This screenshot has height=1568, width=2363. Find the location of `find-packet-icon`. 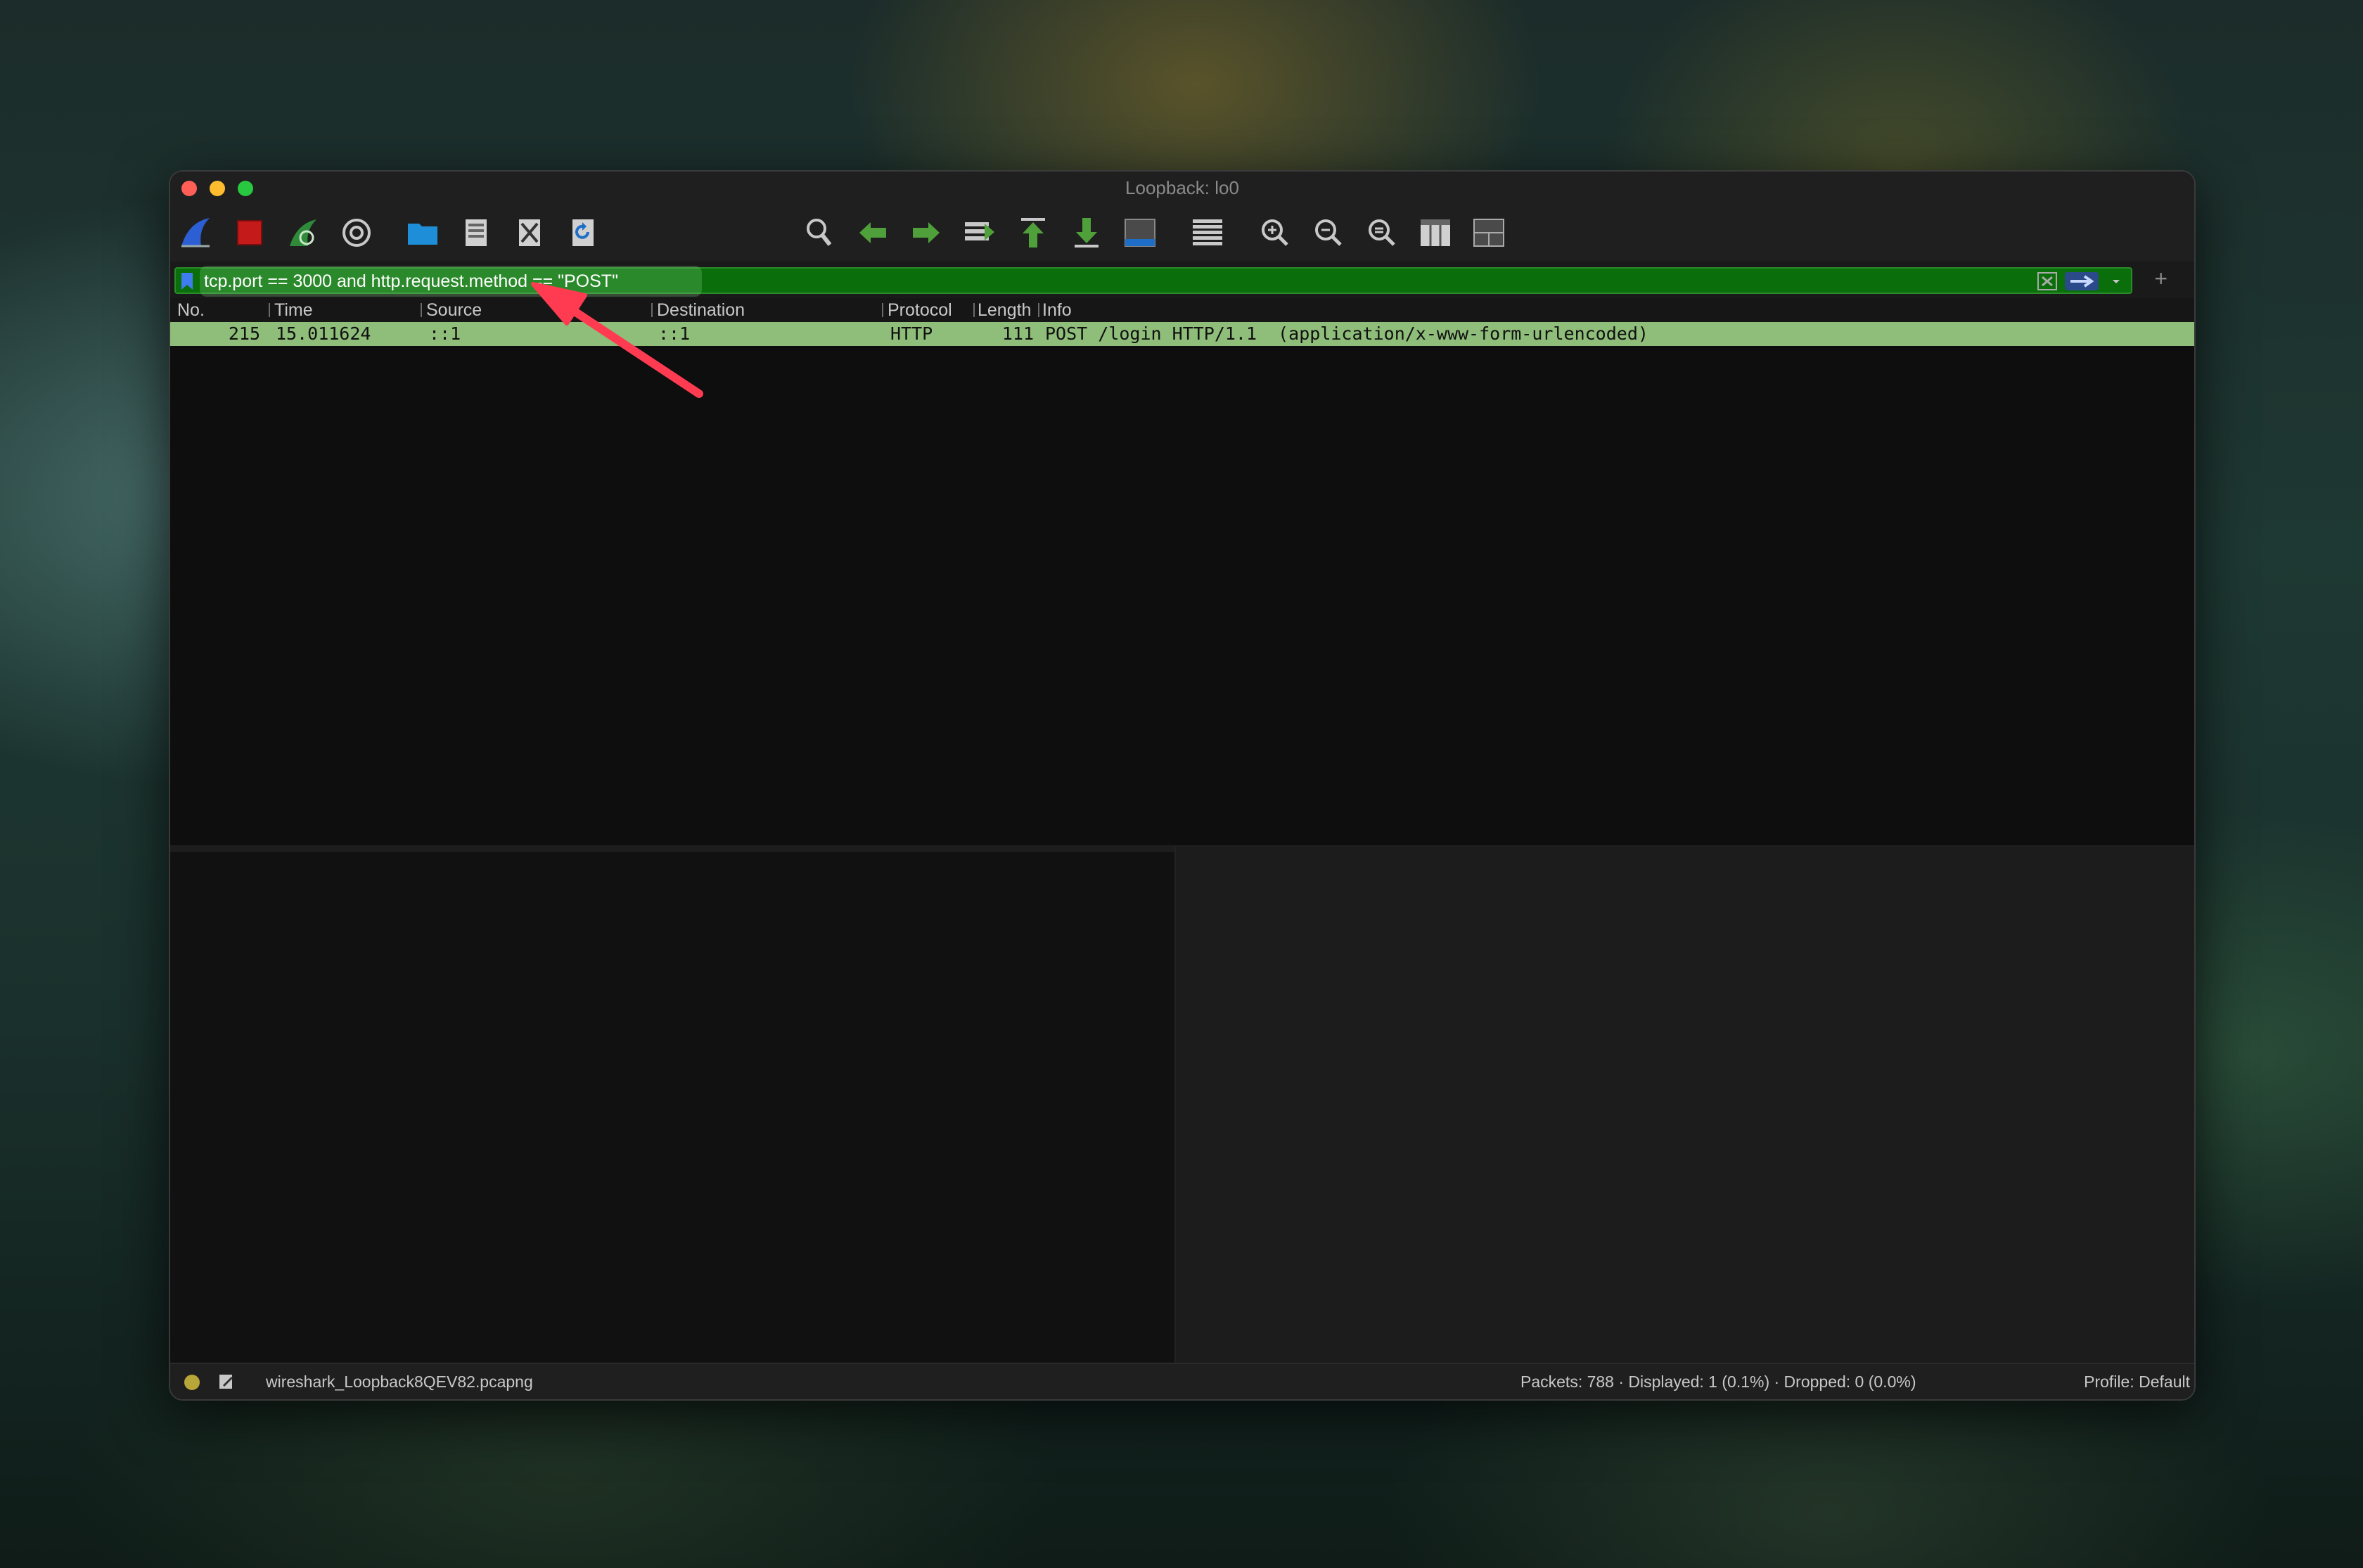

find-packet-icon is located at coordinates (819, 232).